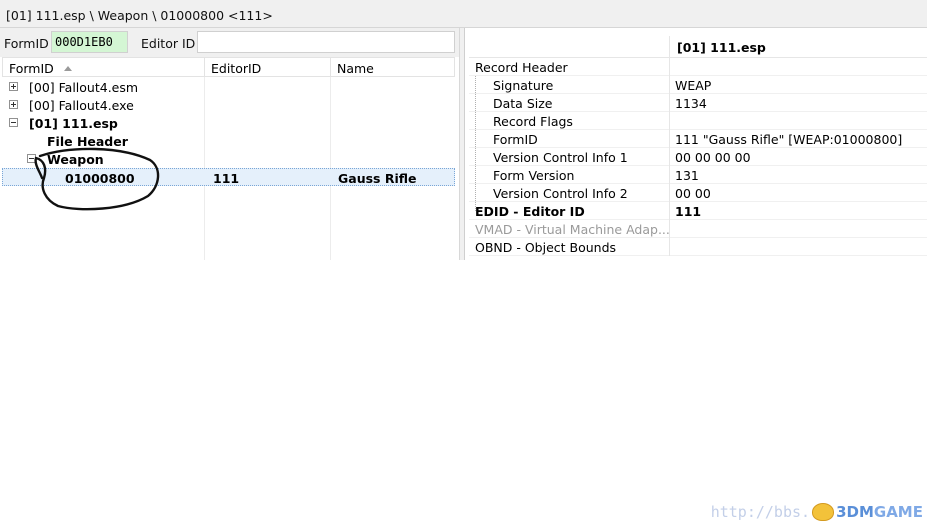  Describe the element at coordinates (691, 103) in the screenshot. I see `detail-value: 1134` at that location.